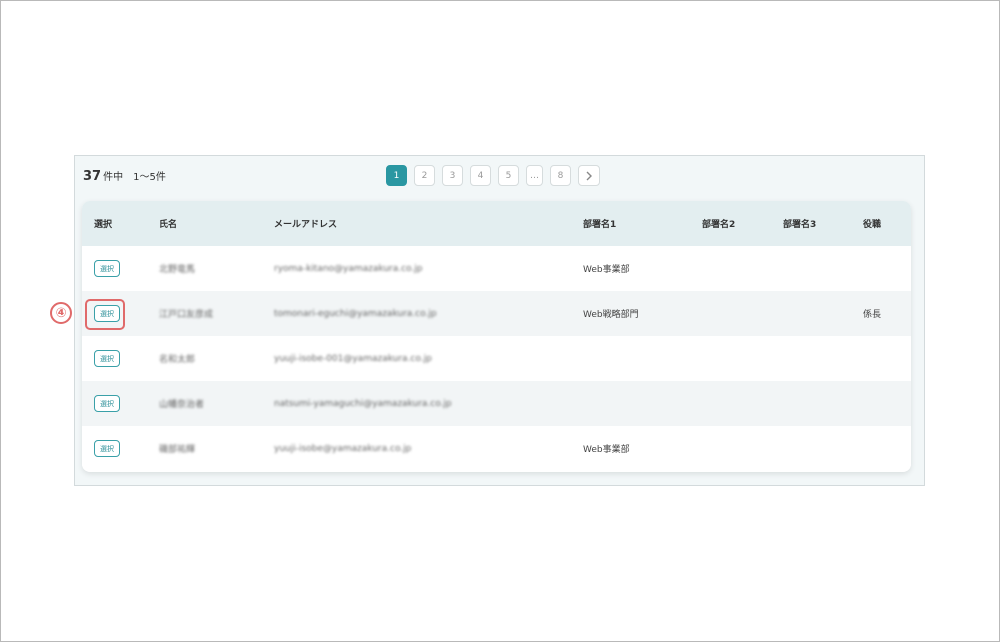 Image resolution: width=1000 pixels, height=642 pixels. I want to click on user-name: 山幡奈治者, so click(182, 405).